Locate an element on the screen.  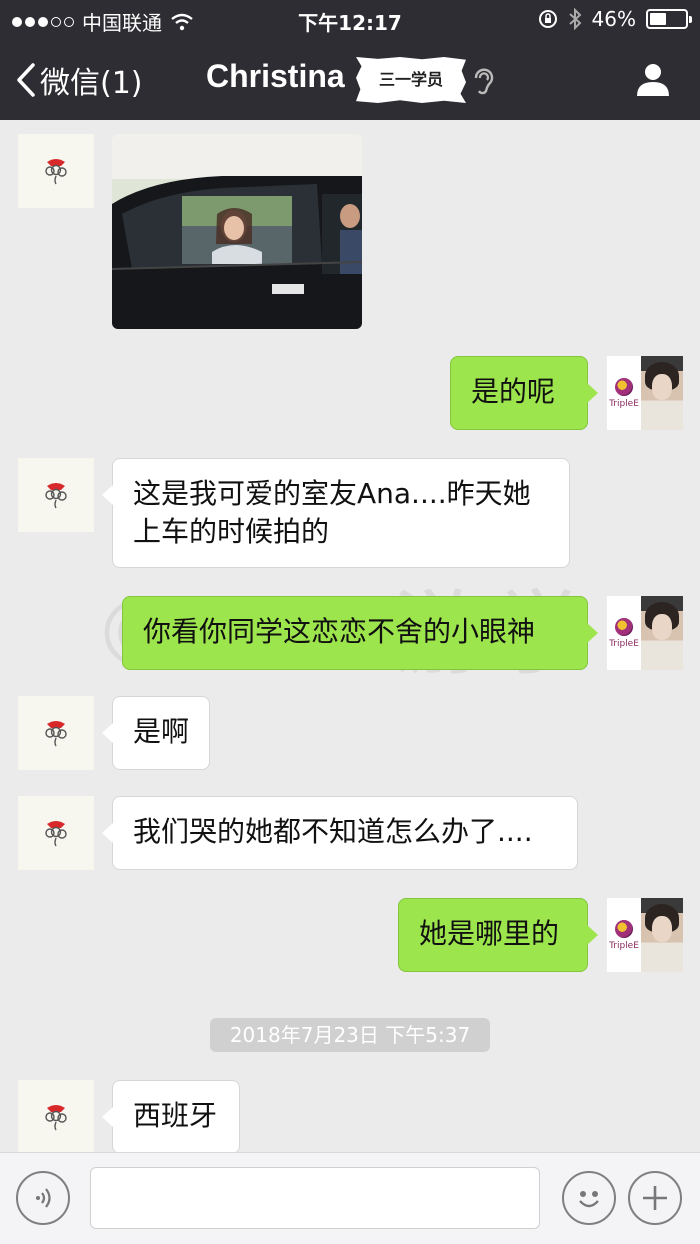
message-bubble-outgoing: 是的呢 is located at coordinates (524, 393).